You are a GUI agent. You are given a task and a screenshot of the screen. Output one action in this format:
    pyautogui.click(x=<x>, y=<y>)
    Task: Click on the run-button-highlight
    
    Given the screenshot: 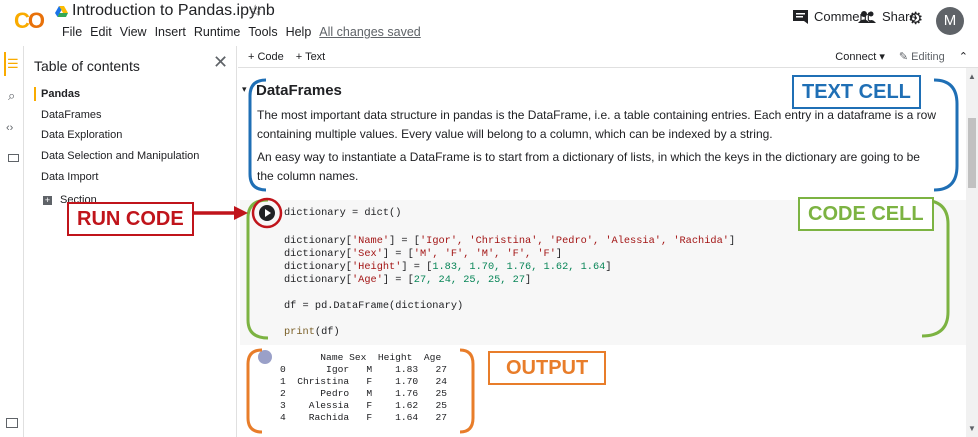 What is the action you would take?
    pyautogui.click(x=267, y=213)
    